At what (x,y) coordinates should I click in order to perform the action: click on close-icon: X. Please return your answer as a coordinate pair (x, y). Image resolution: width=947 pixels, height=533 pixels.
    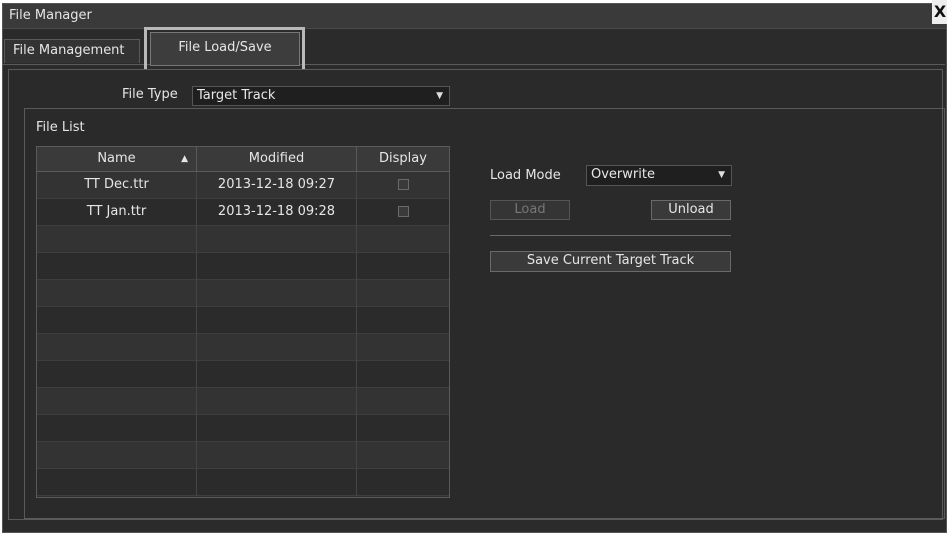
    Looking at the image, I should click on (940, 11).